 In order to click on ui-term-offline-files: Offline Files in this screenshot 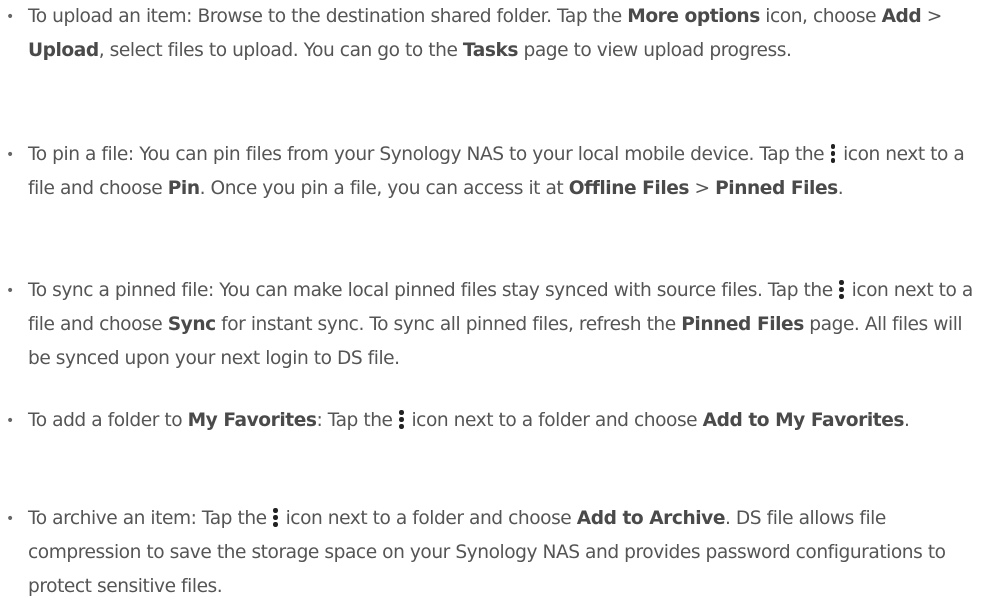, I will do `click(629, 188)`.